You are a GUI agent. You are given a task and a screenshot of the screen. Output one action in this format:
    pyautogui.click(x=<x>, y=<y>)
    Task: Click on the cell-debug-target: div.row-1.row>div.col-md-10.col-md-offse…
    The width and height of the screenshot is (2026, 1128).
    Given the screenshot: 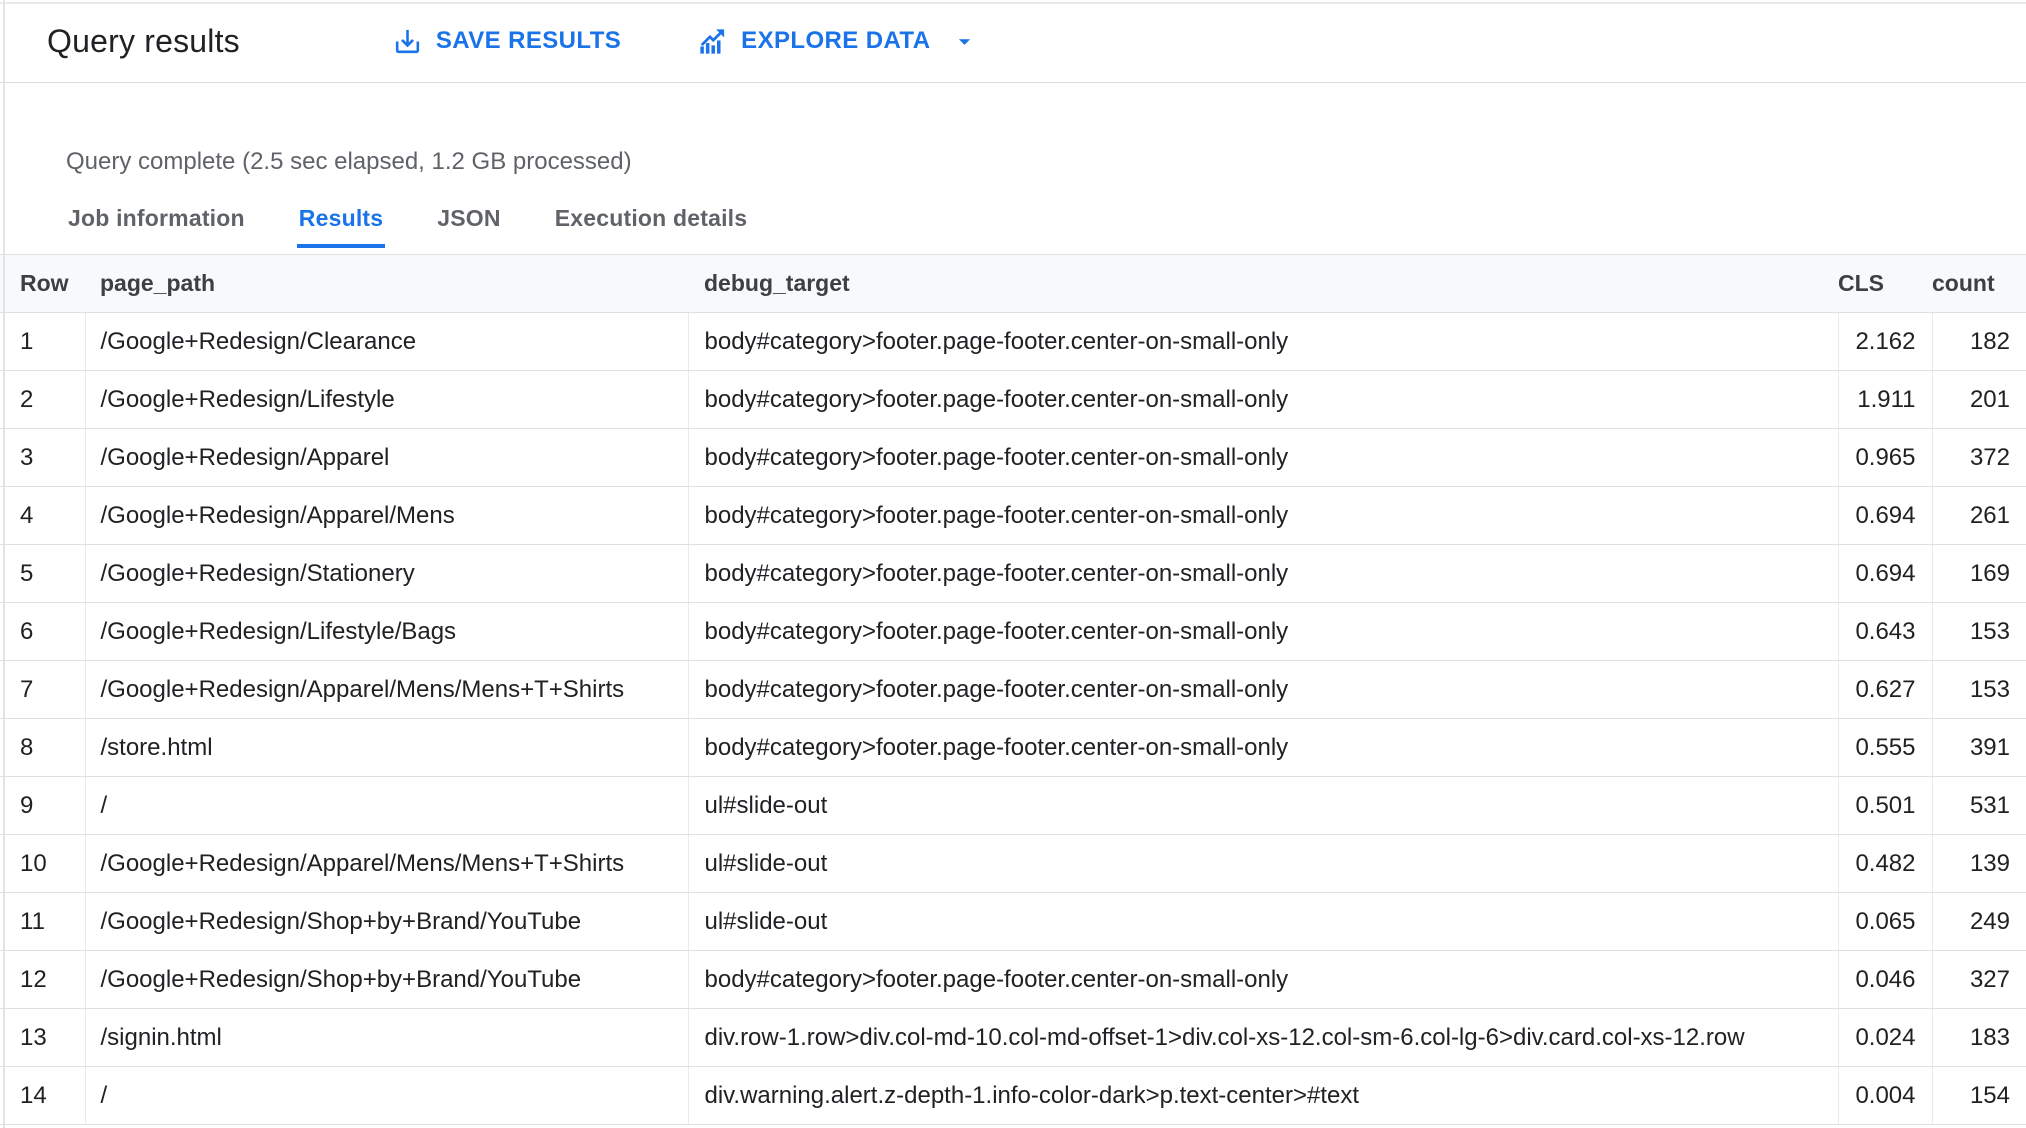 What is the action you would take?
    pyautogui.click(x=1262, y=1037)
    